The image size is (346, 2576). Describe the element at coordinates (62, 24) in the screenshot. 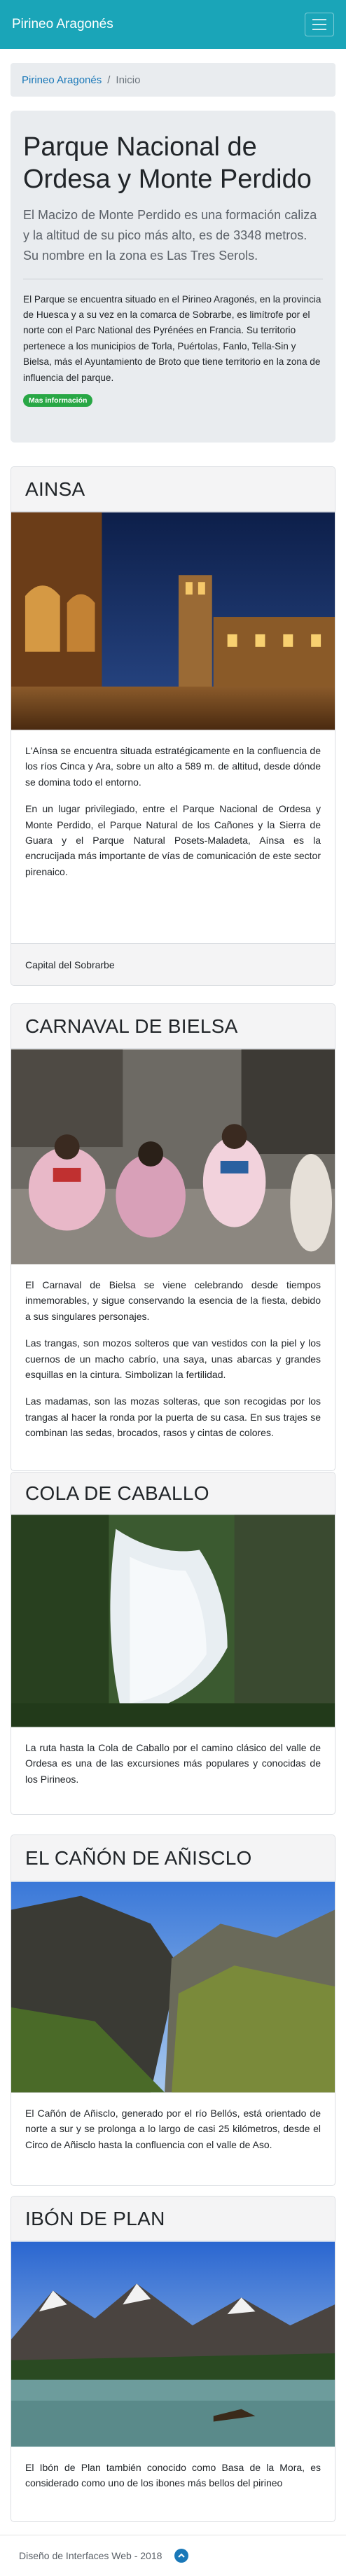

I see `navbar-brand: Pirineo Aragonés` at that location.